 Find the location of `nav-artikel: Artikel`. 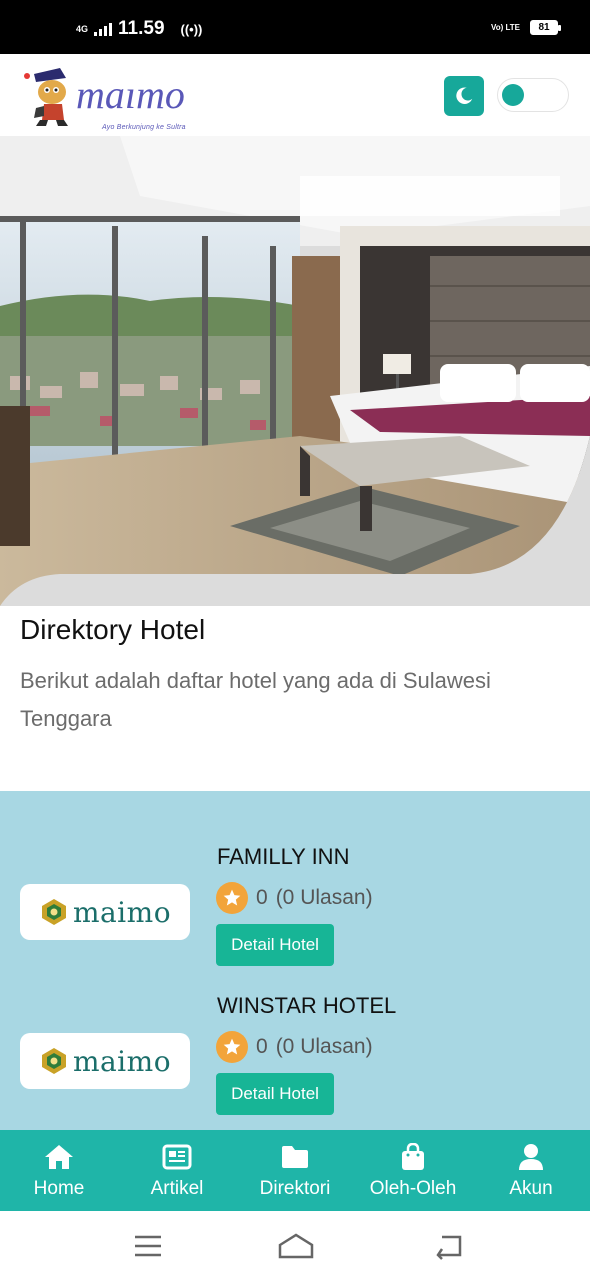

nav-artikel: Artikel is located at coordinates (177, 1170).